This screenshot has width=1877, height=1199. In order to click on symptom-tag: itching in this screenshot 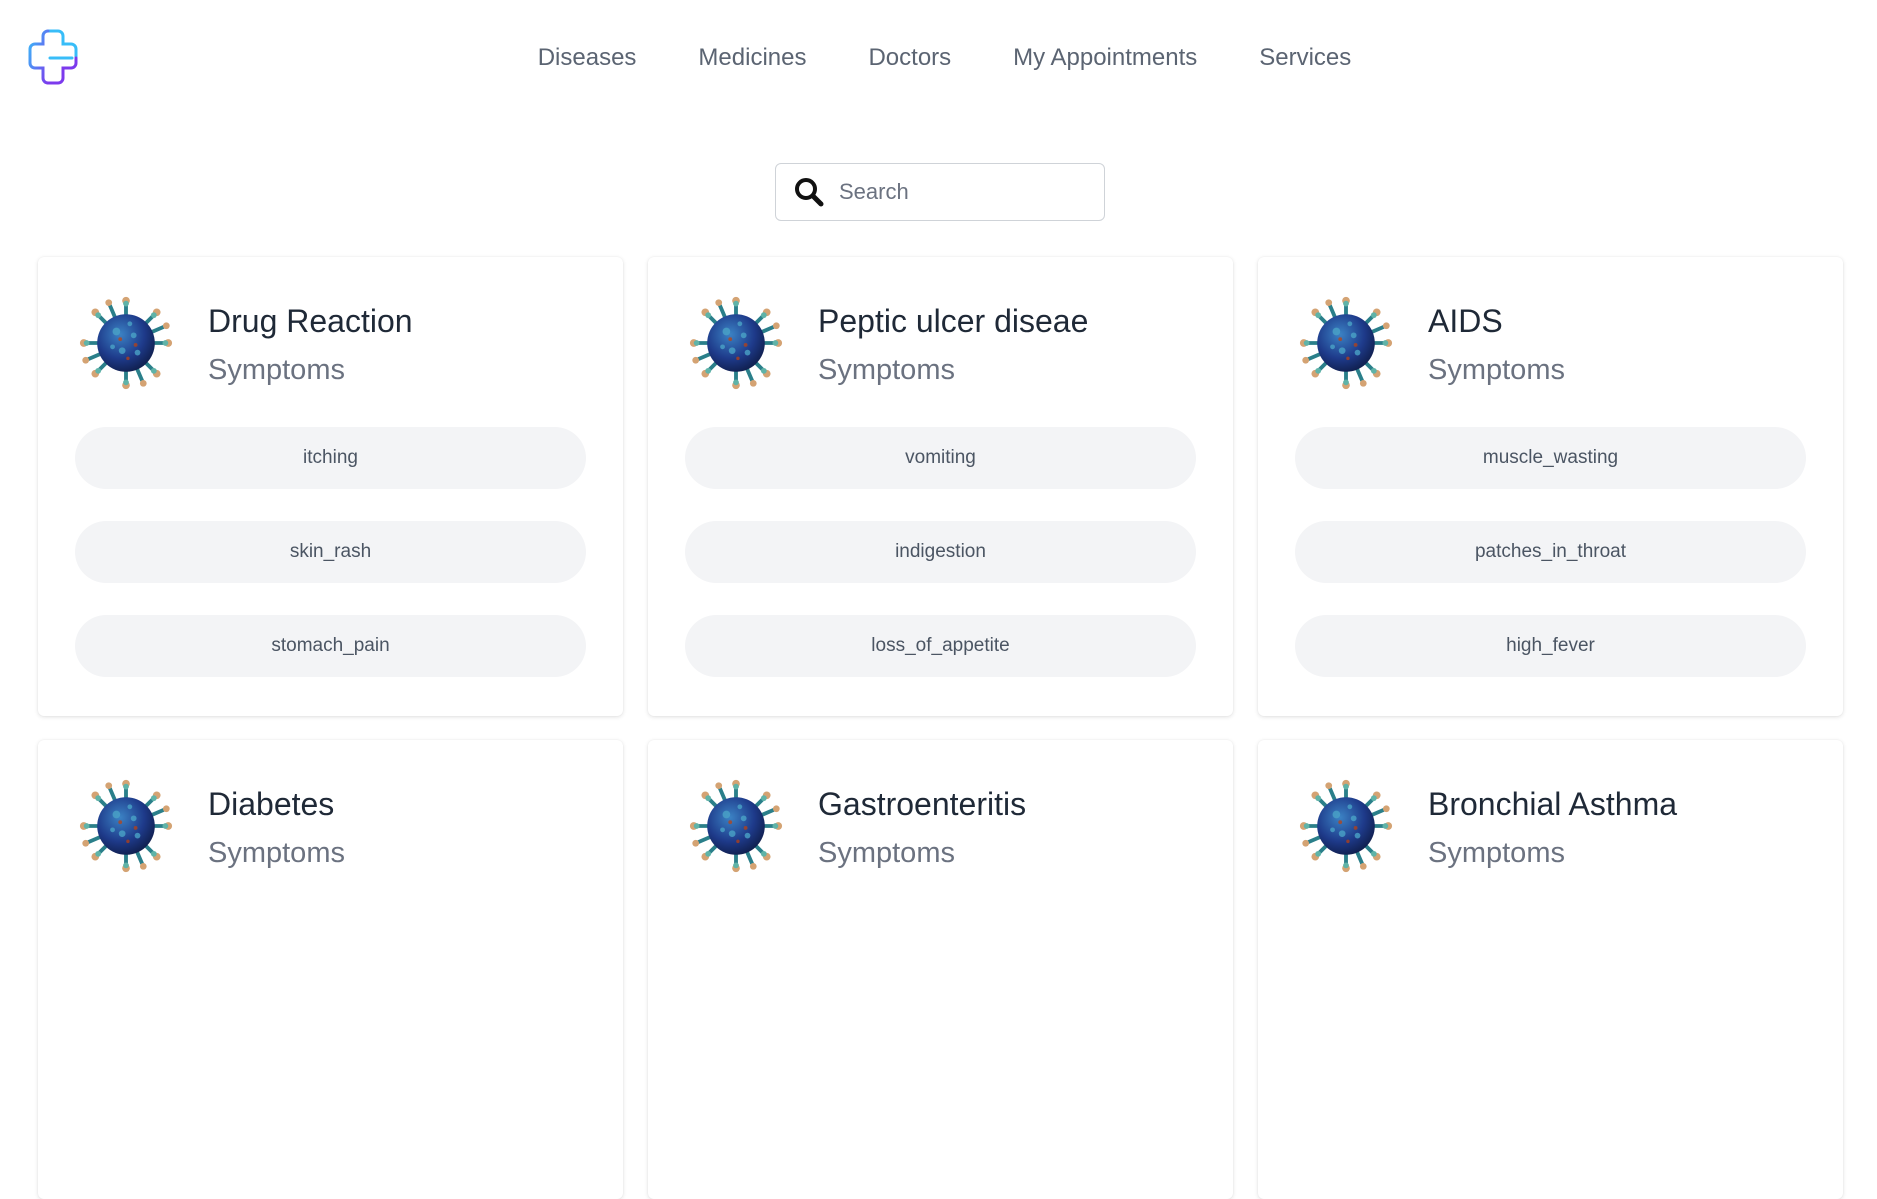, I will do `click(330, 458)`.